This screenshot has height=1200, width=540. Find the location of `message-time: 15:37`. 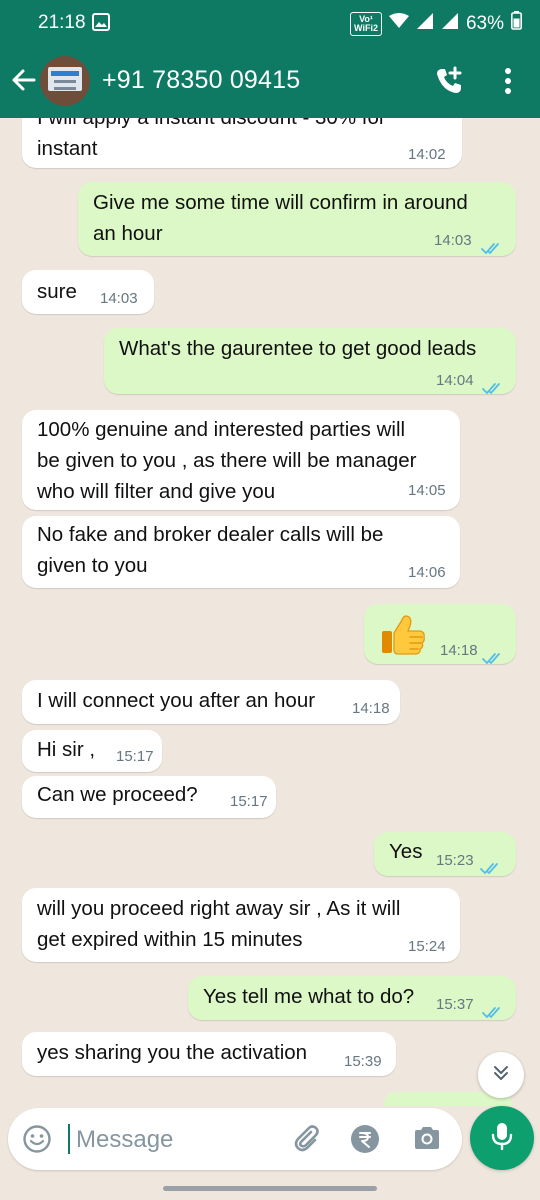

message-time: 15:37 is located at coordinates (455, 1004).